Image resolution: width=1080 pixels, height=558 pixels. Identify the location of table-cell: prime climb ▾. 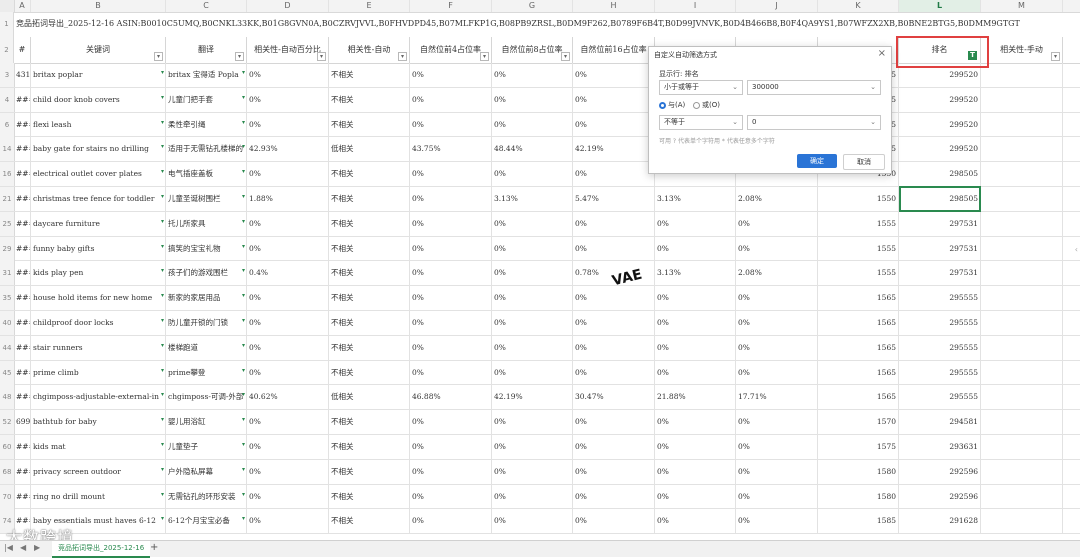
(98, 372).